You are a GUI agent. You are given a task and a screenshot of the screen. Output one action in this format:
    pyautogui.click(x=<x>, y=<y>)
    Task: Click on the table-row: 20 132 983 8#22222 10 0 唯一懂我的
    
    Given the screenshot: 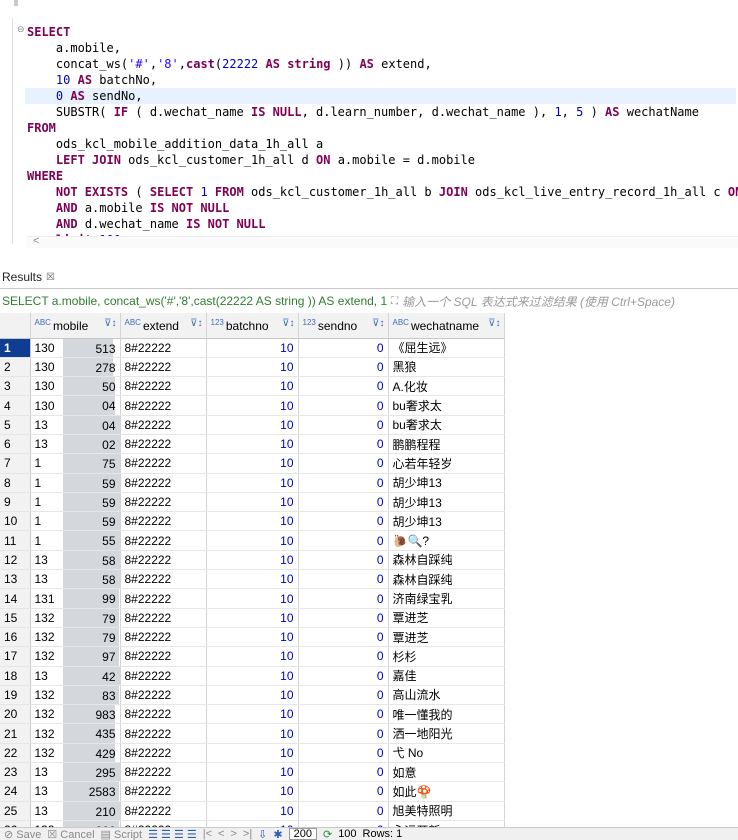 What is the action you would take?
    pyautogui.click(x=252, y=714)
    